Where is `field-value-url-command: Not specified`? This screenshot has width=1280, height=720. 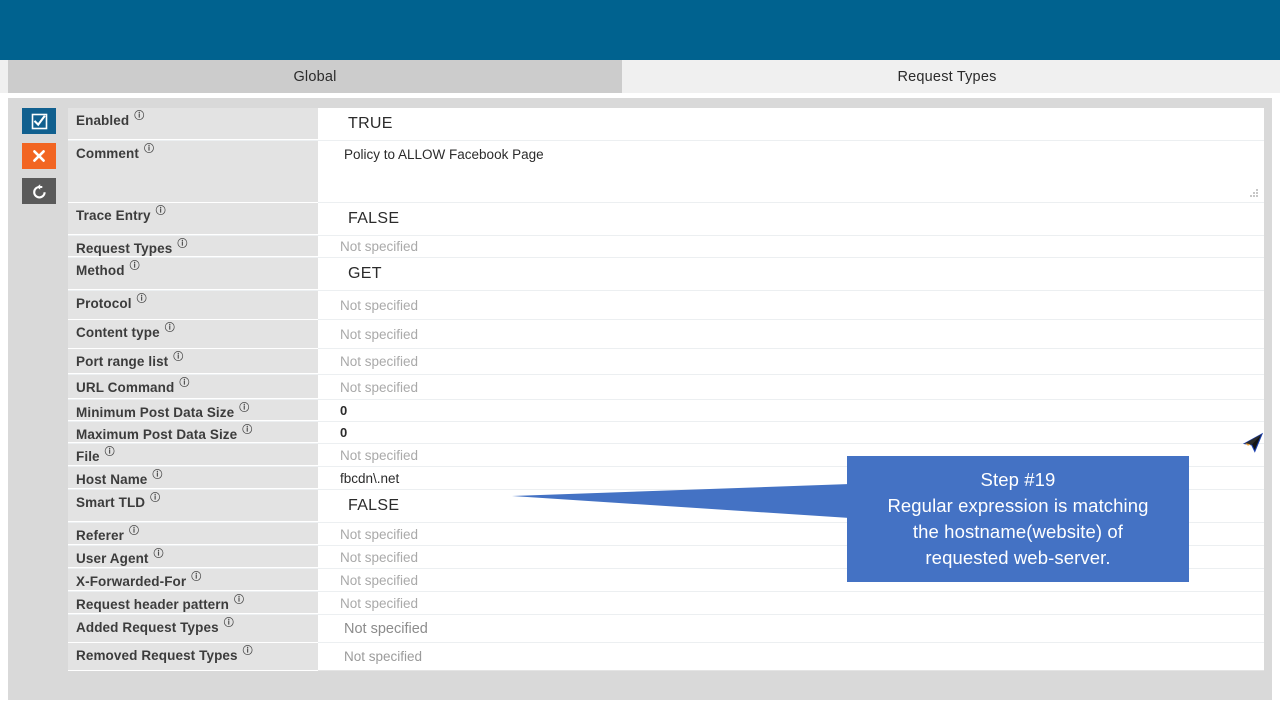
field-value-url-command: Not specified is located at coordinates (791, 387).